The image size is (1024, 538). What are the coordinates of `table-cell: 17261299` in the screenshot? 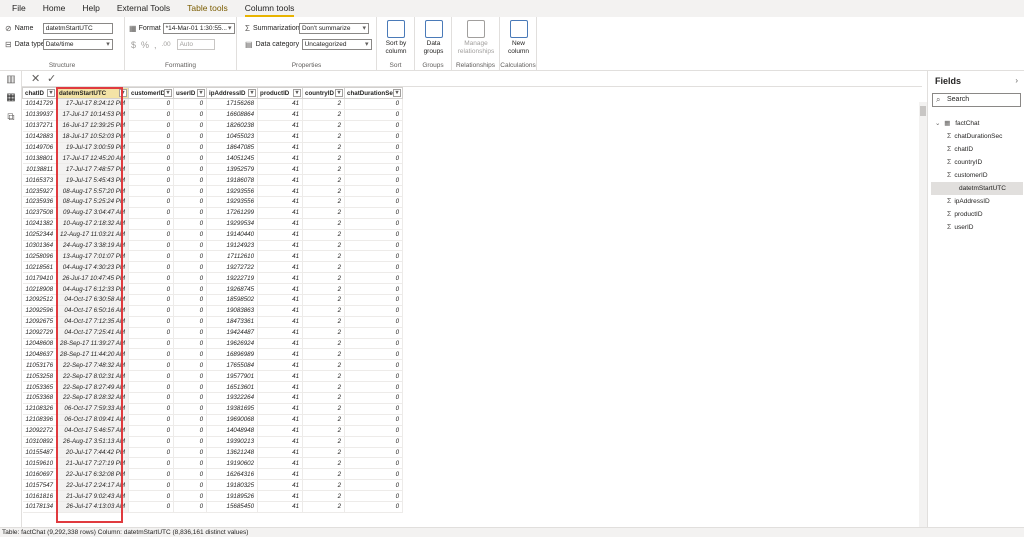 It's located at (232, 213).